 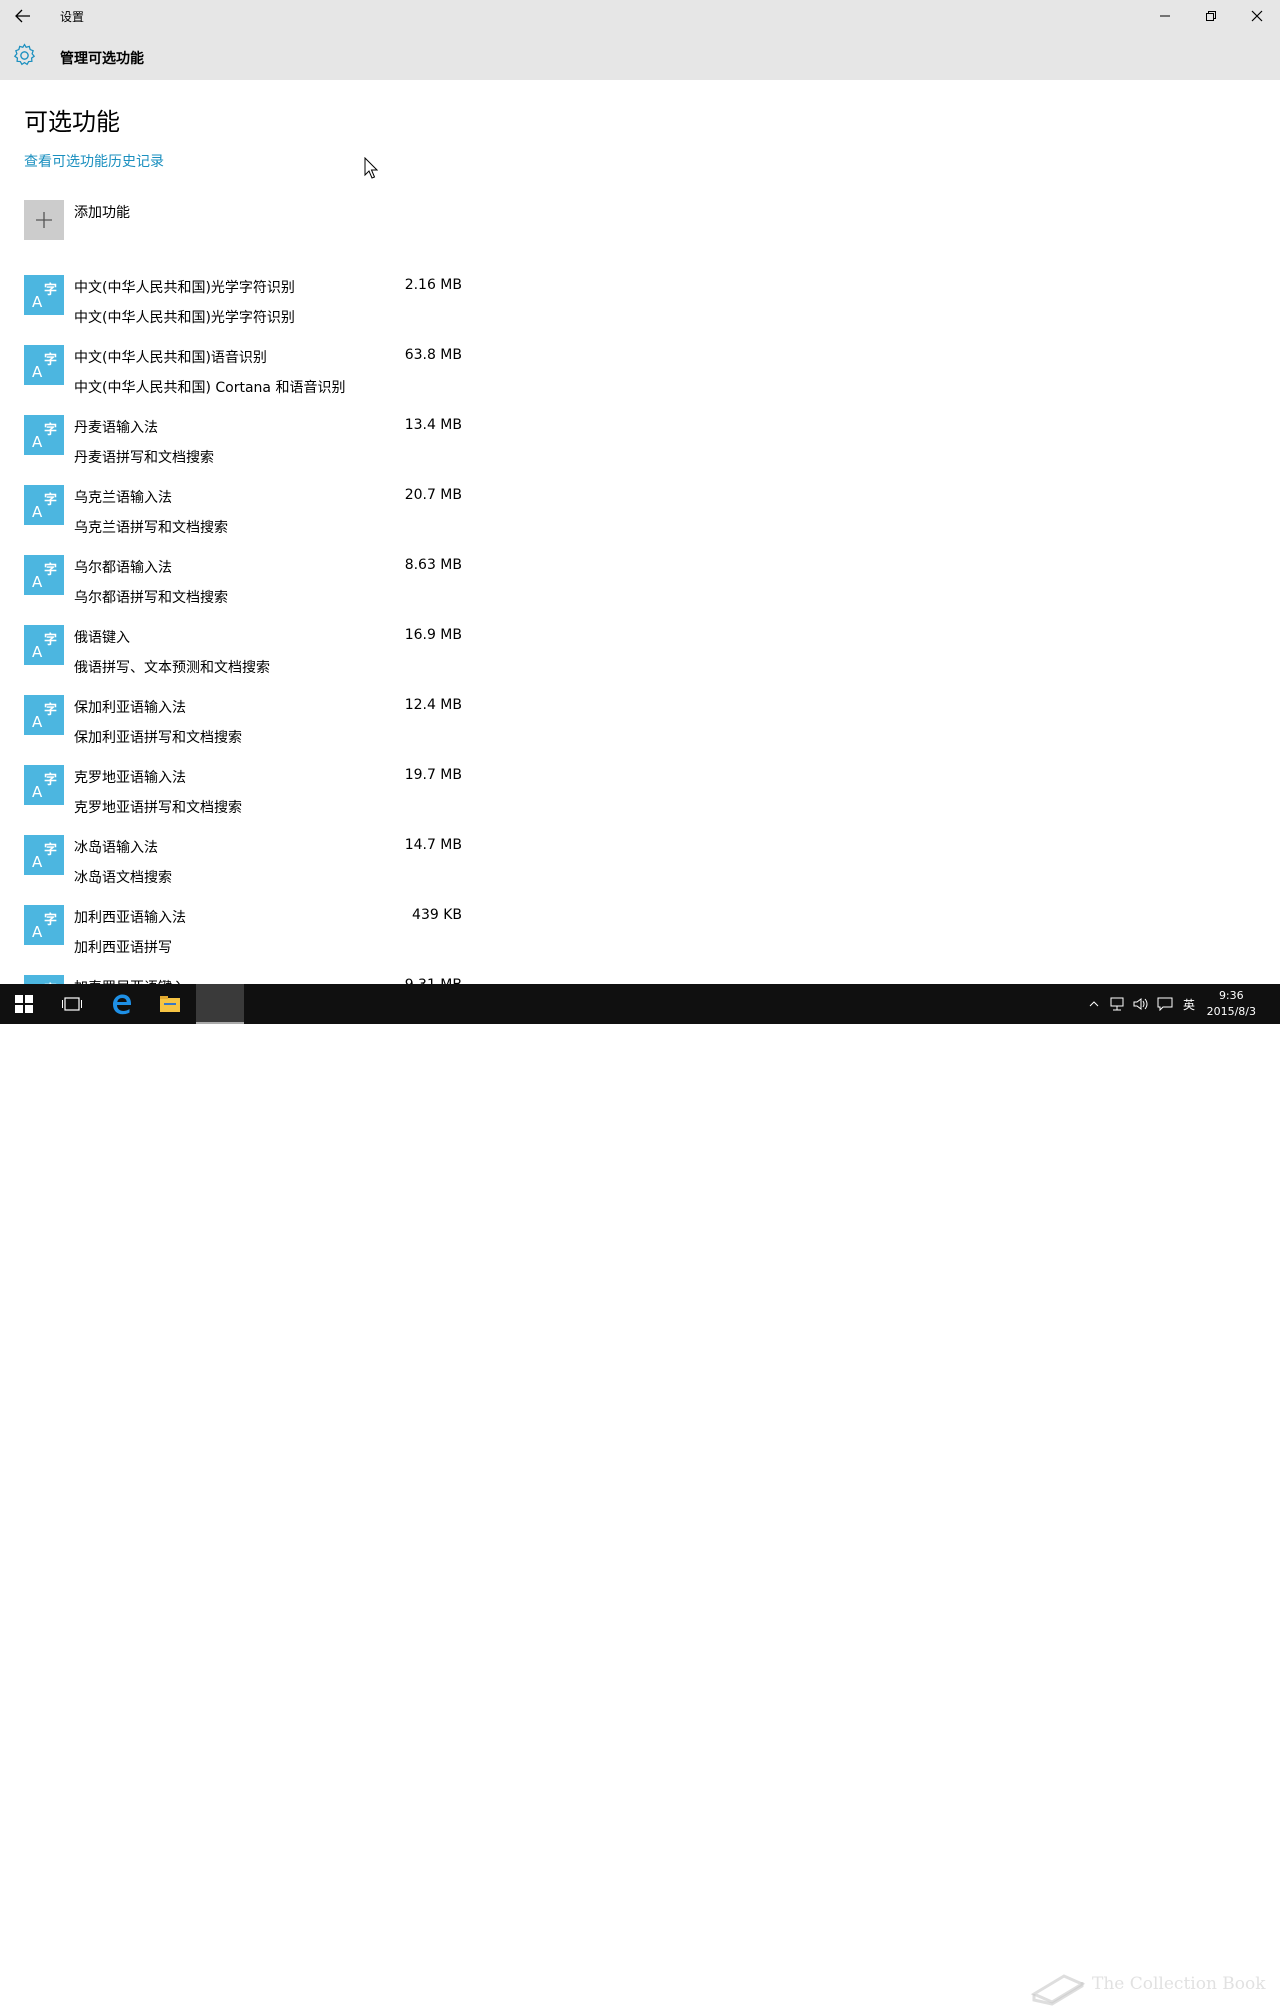 I want to click on start-button, so click(x=24, y=1004).